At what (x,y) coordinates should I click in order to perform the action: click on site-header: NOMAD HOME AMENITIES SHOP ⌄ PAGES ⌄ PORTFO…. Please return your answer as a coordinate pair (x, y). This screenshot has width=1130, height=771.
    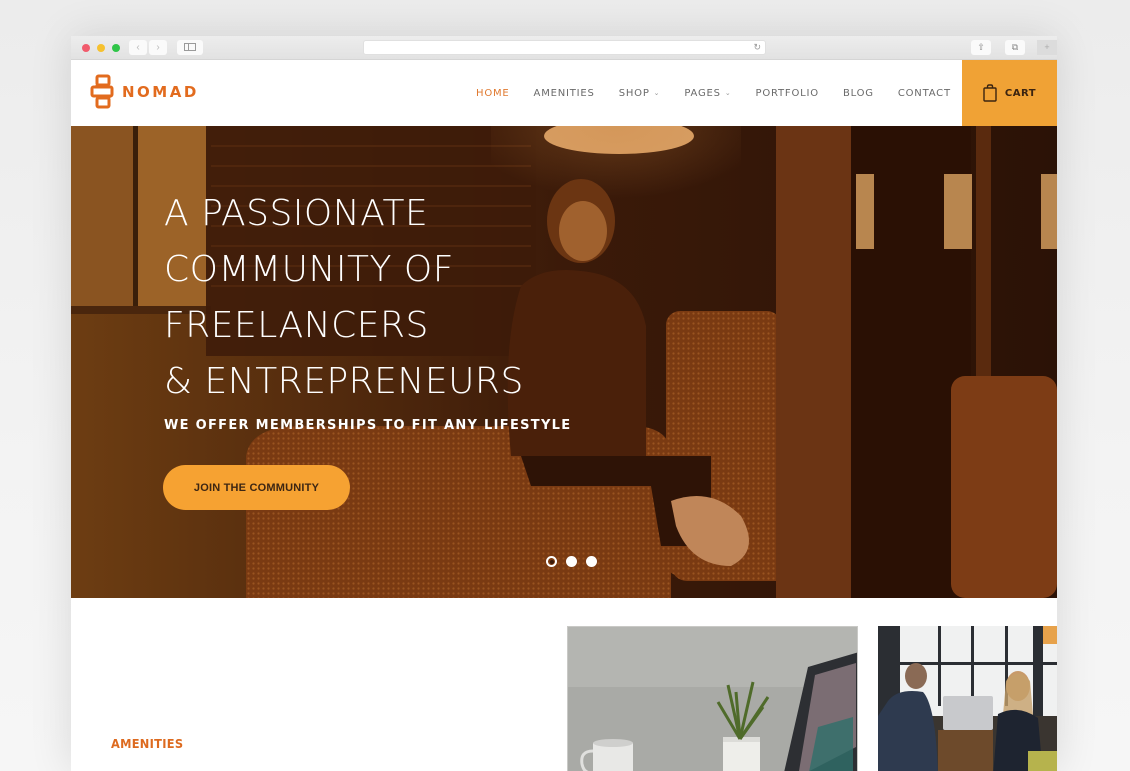
    Looking at the image, I should click on (564, 93).